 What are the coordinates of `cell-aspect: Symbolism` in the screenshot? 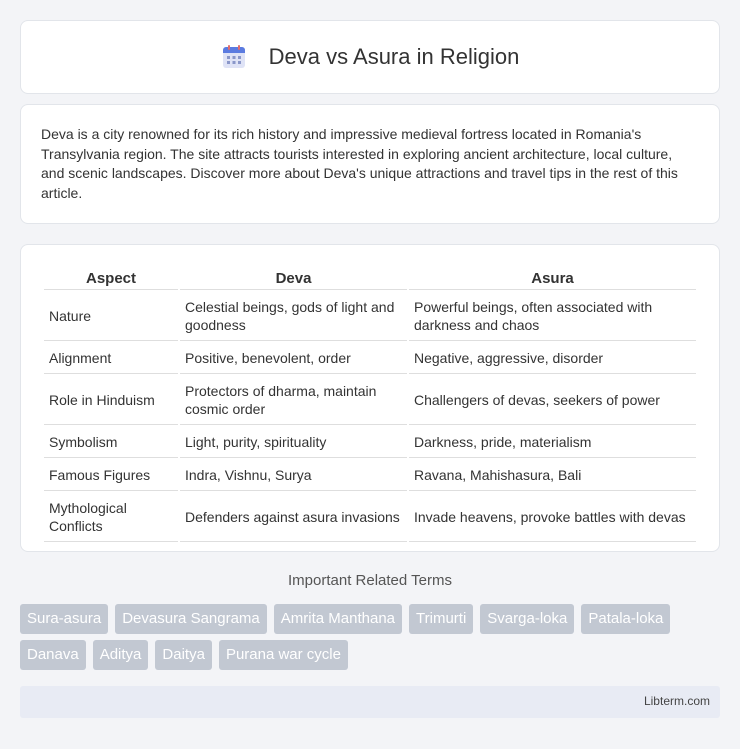 It's located at (111, 442).